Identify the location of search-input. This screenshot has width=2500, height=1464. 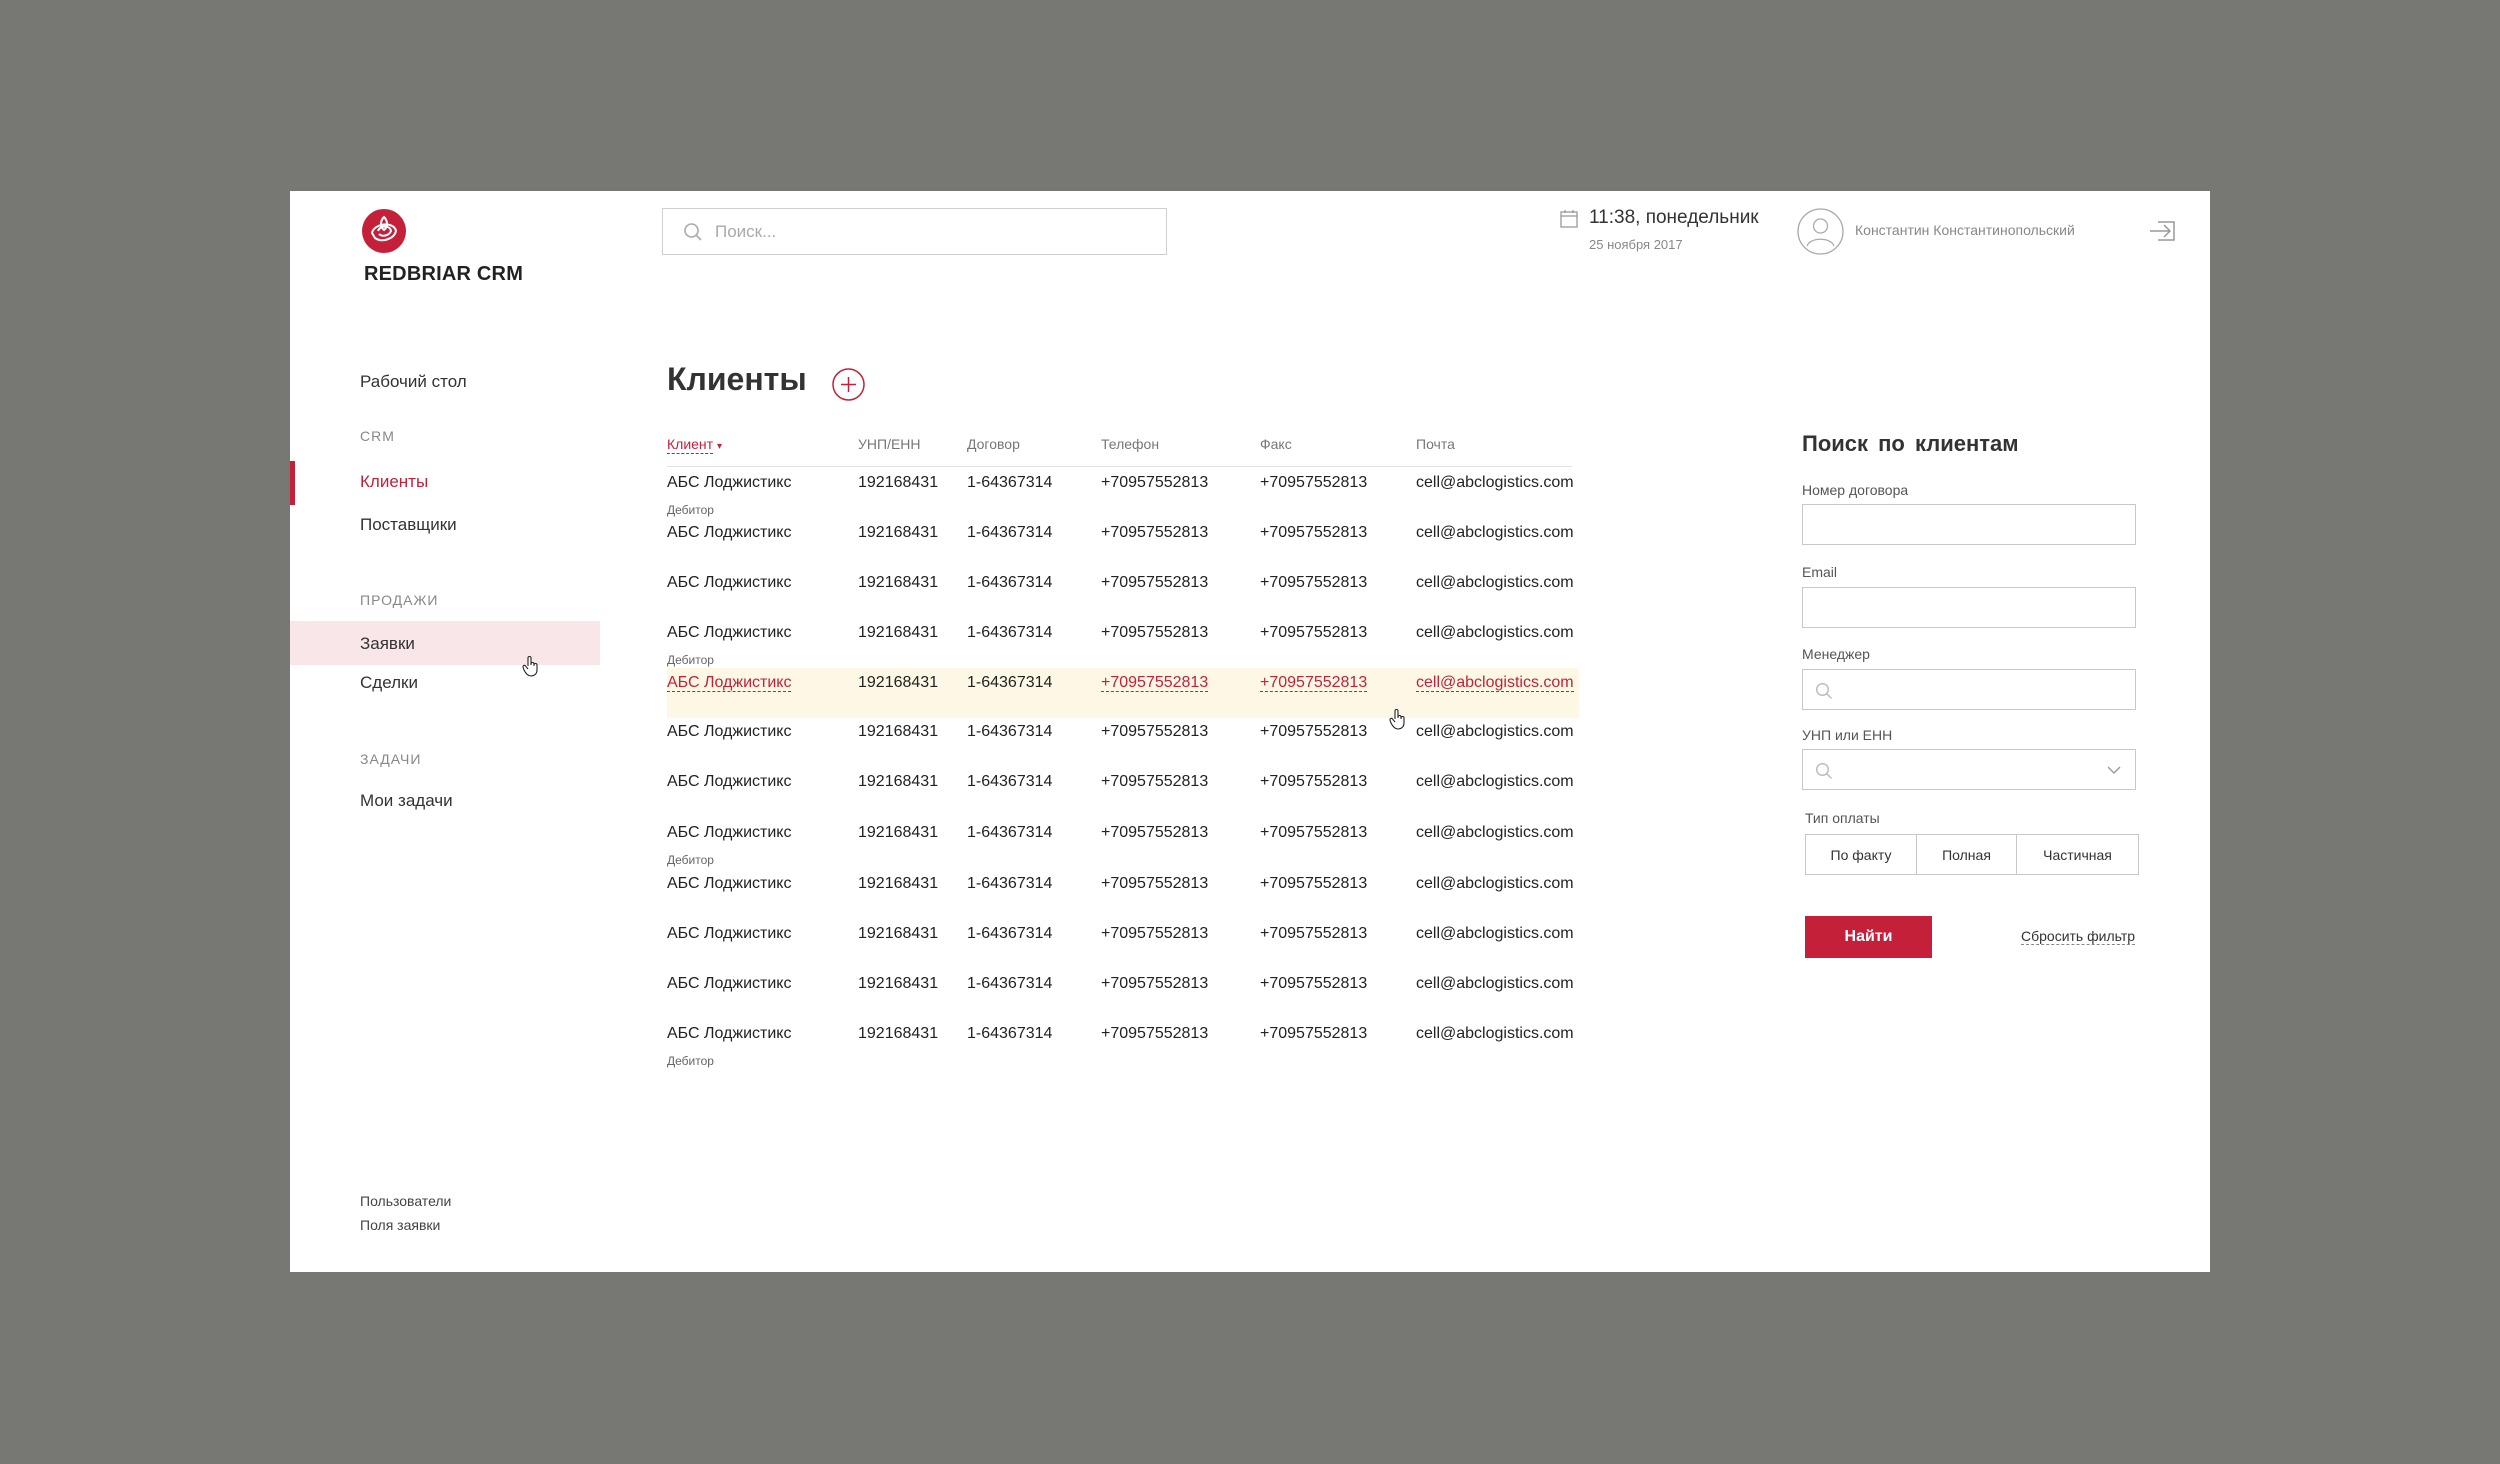
(925, 231).